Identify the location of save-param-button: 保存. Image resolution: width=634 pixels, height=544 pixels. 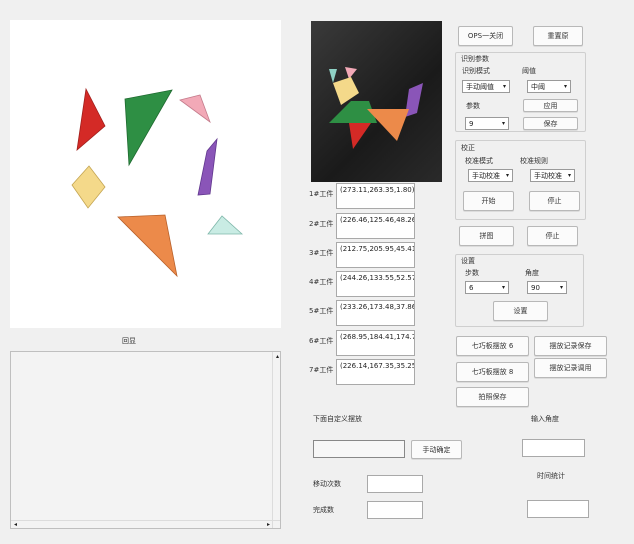
(550, 123).